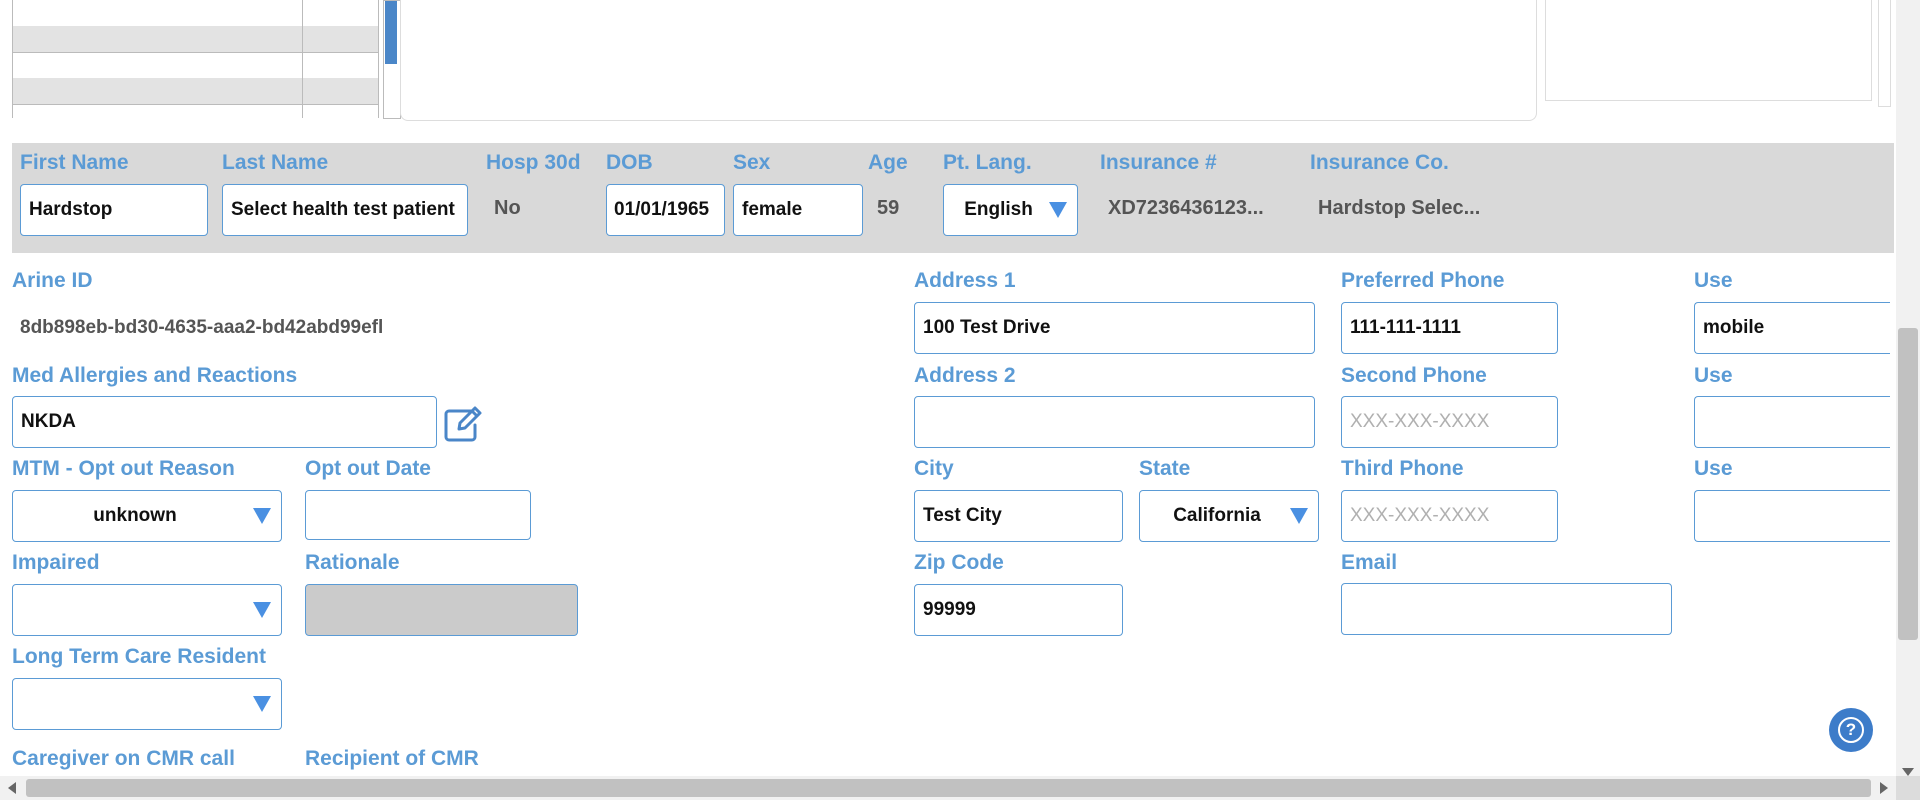 This screenshot has height=800, width=1920. I want to click on age-label: Age, so click(888, 162).